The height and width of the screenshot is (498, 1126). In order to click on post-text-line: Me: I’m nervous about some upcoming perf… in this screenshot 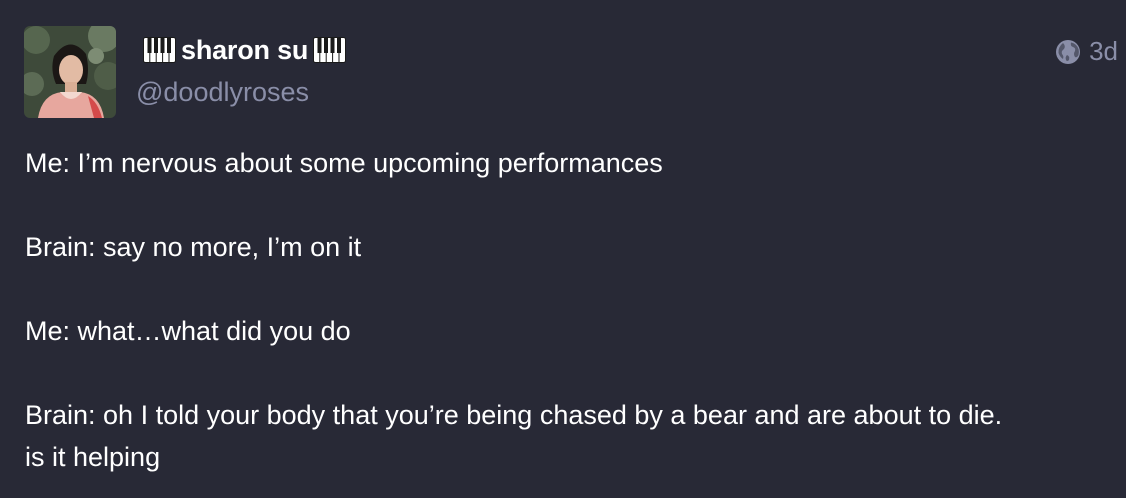, I will do `click(344, 163)`.